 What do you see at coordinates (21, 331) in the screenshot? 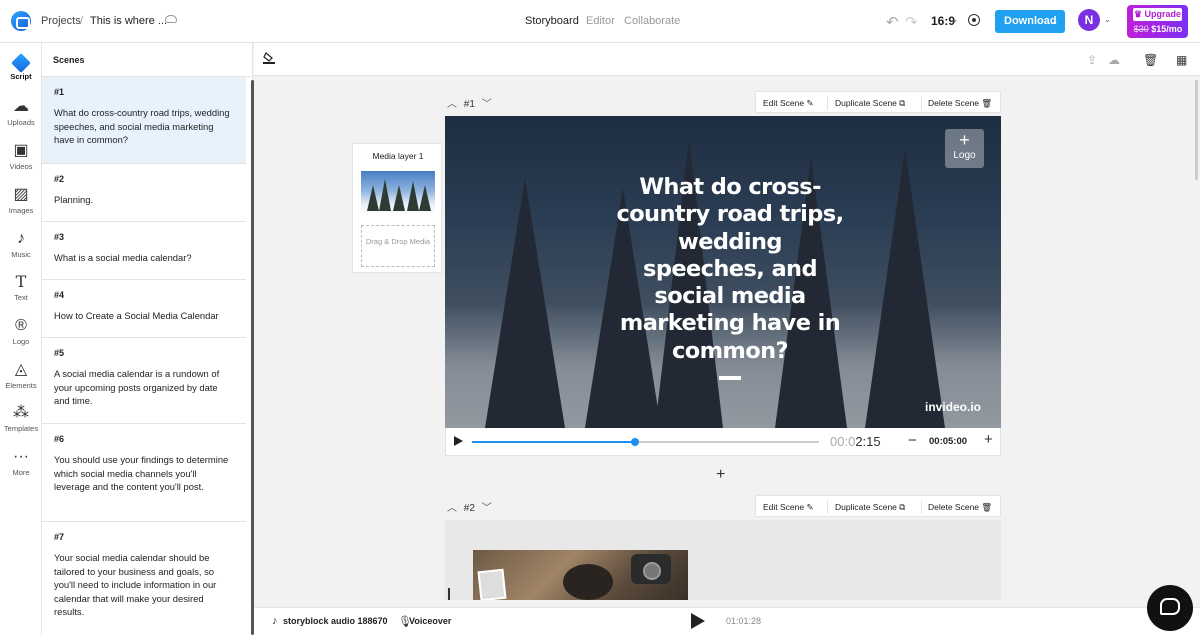
I see `sidebar-item-logo: ® Logo` at bounding box center [21, 331].